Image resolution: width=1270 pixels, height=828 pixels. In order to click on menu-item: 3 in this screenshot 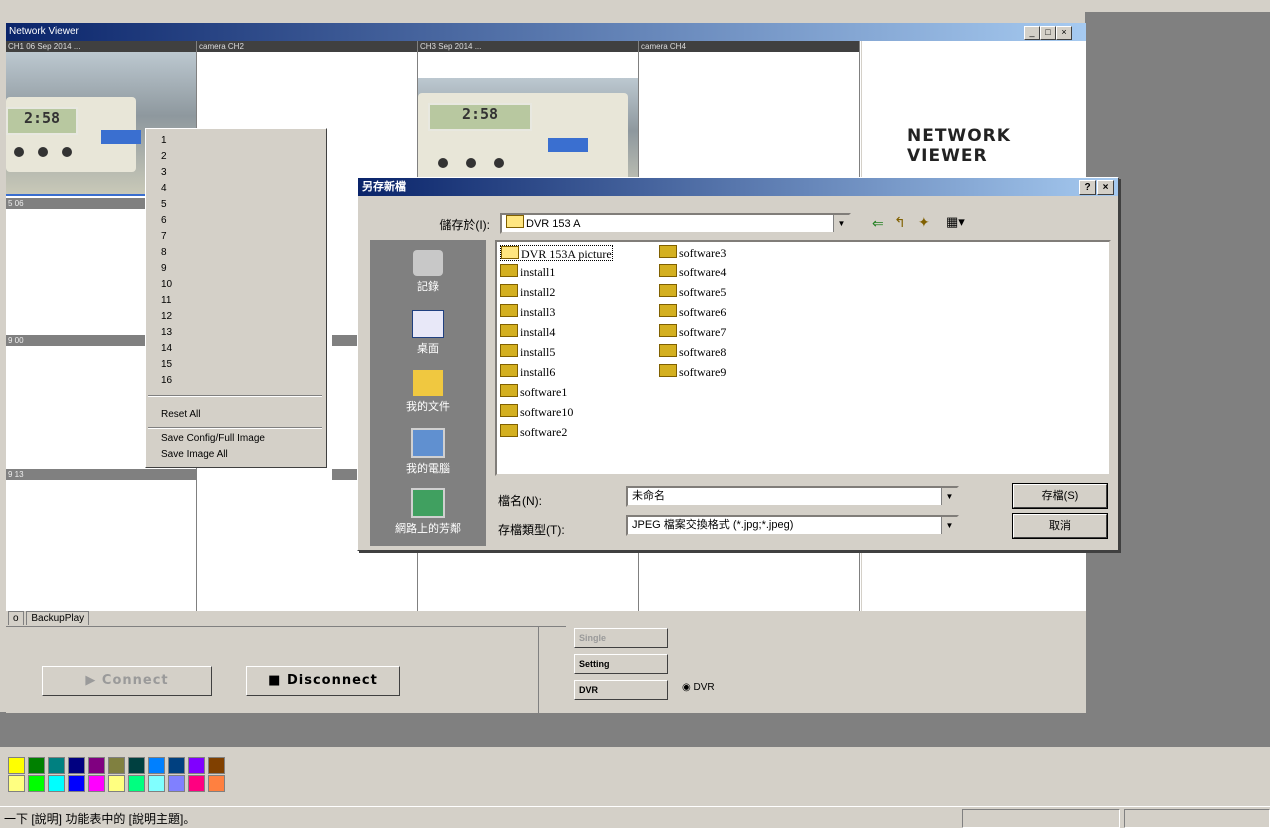, I will do `click(164, 172)`.